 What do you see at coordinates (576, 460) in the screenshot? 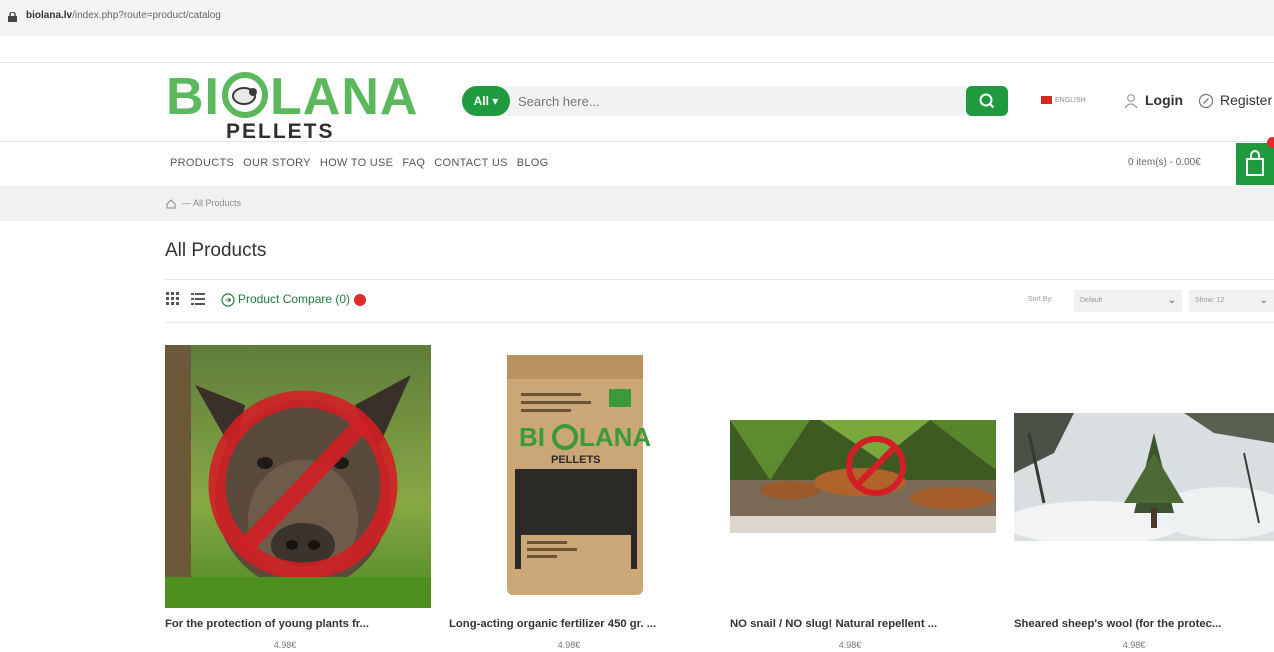
I see `package-sub: PELLETS` at bounding box center [576, 460].